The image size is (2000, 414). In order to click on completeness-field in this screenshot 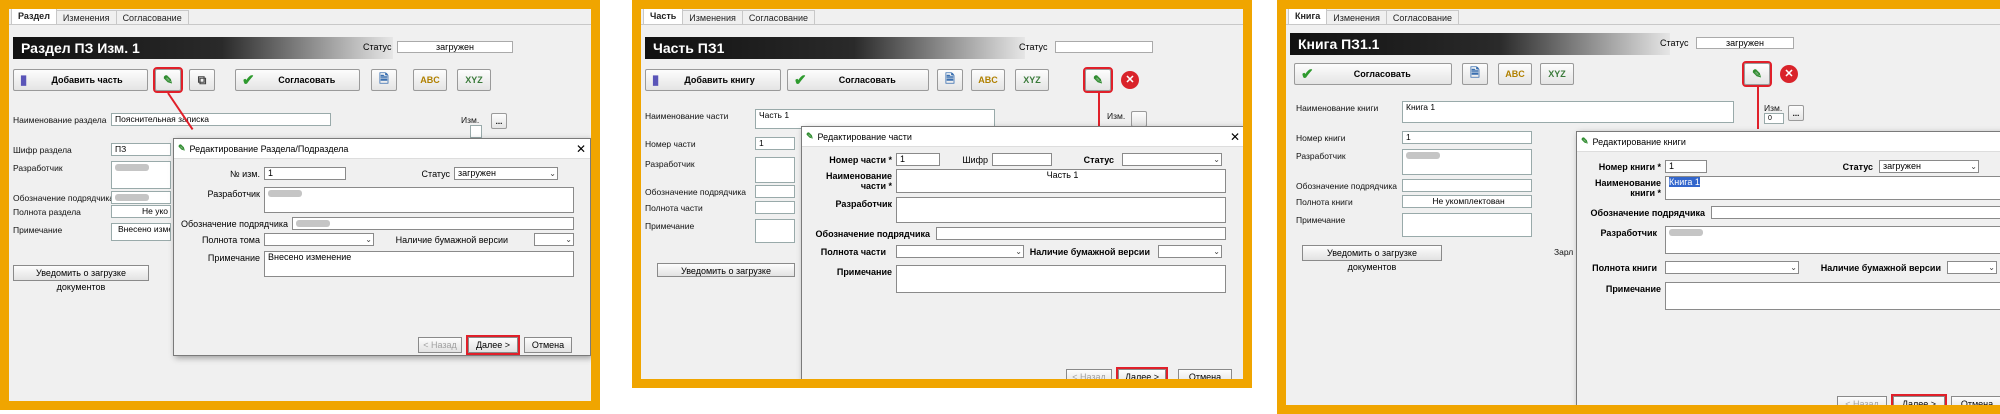, I will do `click(775, 207)`.